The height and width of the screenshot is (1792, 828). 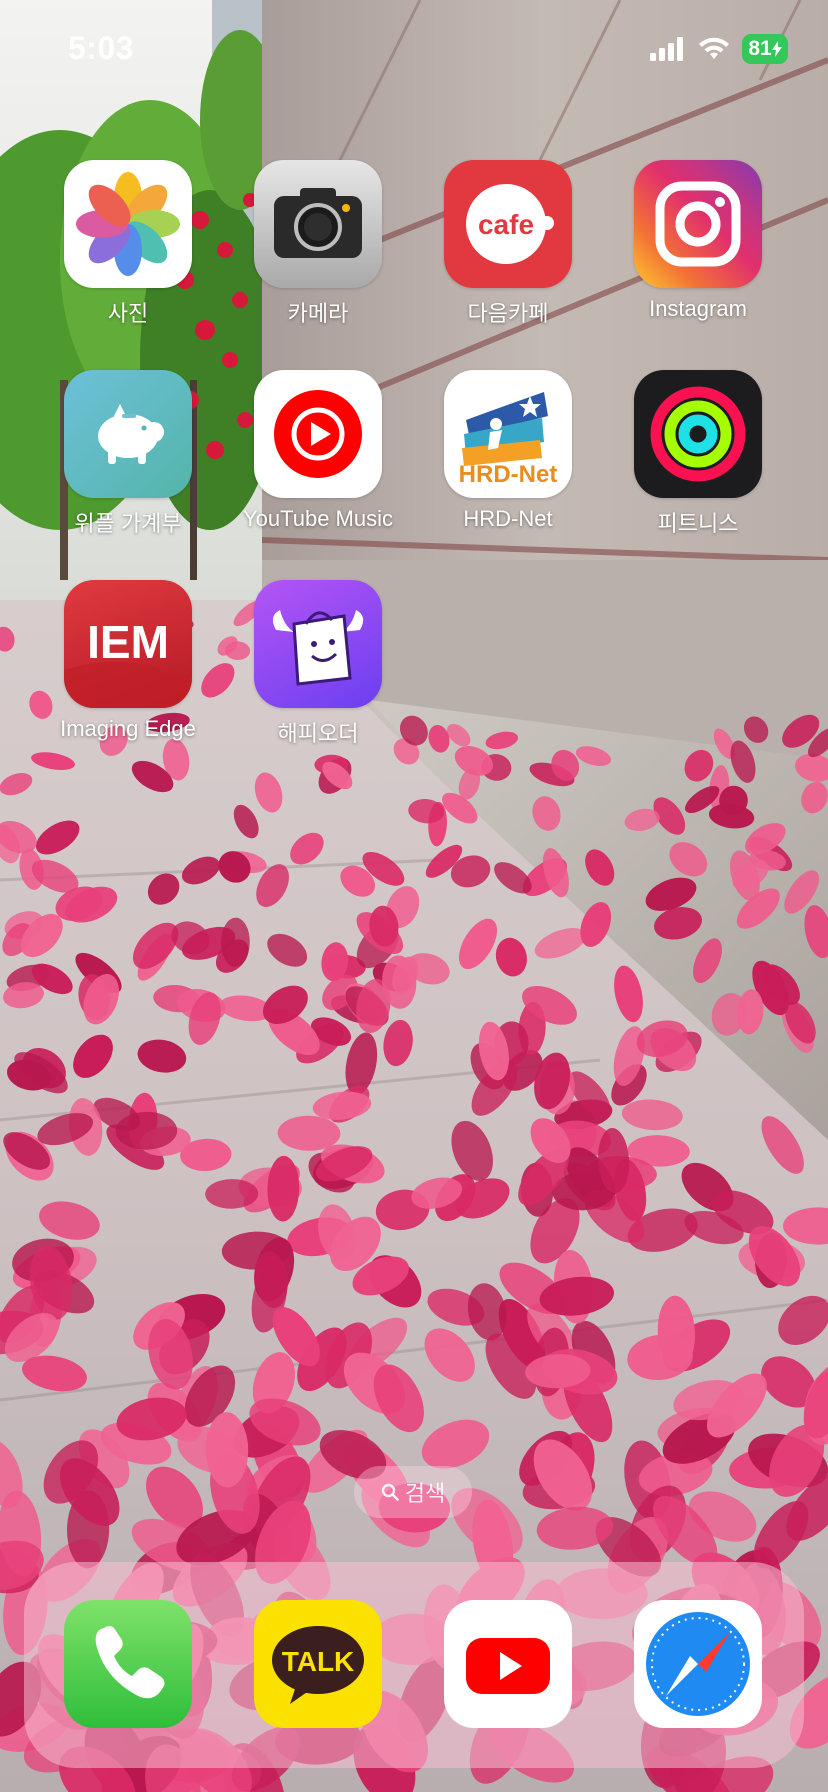 I want to click on daum-cafe-icon: cafe, so click(x=508, y=224).